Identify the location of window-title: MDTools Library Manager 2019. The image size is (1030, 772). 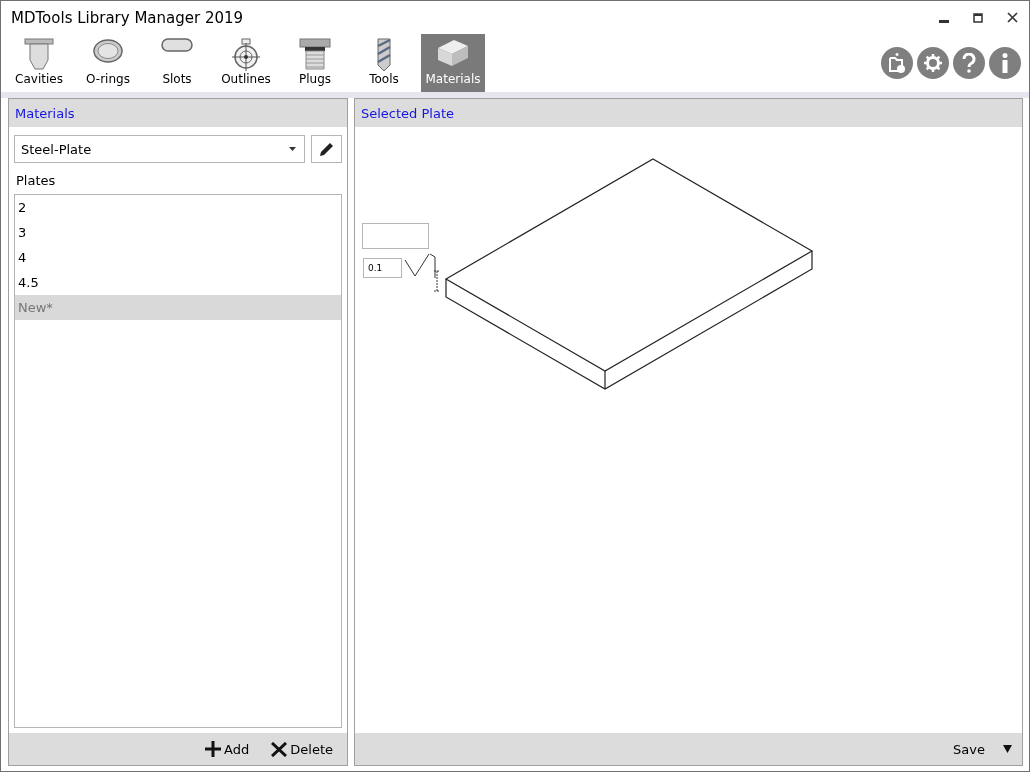
(128, 17).